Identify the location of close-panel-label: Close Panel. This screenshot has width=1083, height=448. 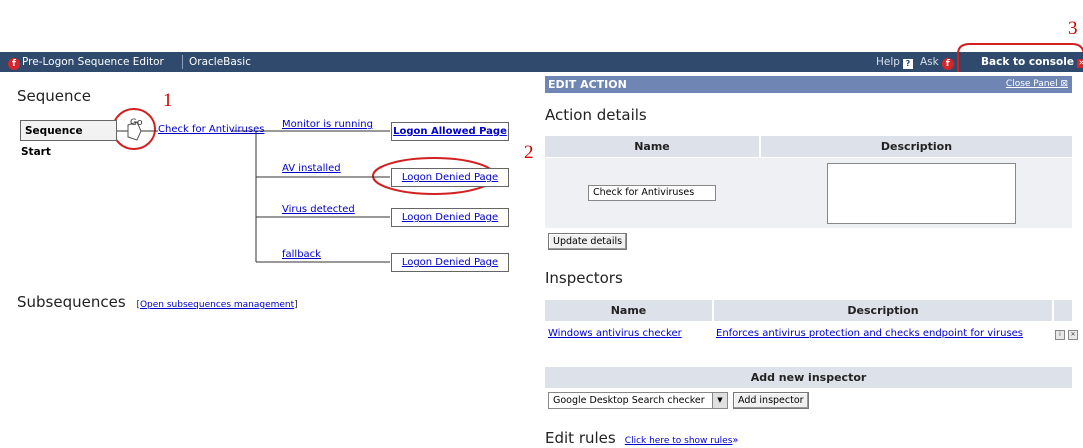
(1031, 84).